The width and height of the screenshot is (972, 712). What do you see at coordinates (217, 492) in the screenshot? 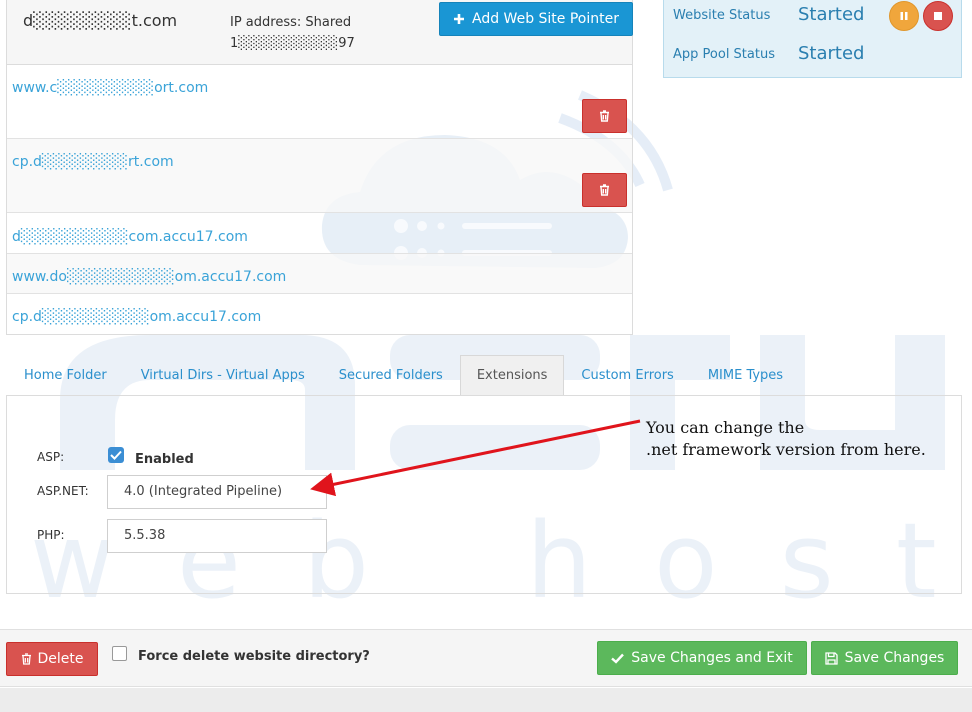
I see `aspnet-version-select: 4.0 (Integrated Pipeline)` at bounding box center [217, 492].